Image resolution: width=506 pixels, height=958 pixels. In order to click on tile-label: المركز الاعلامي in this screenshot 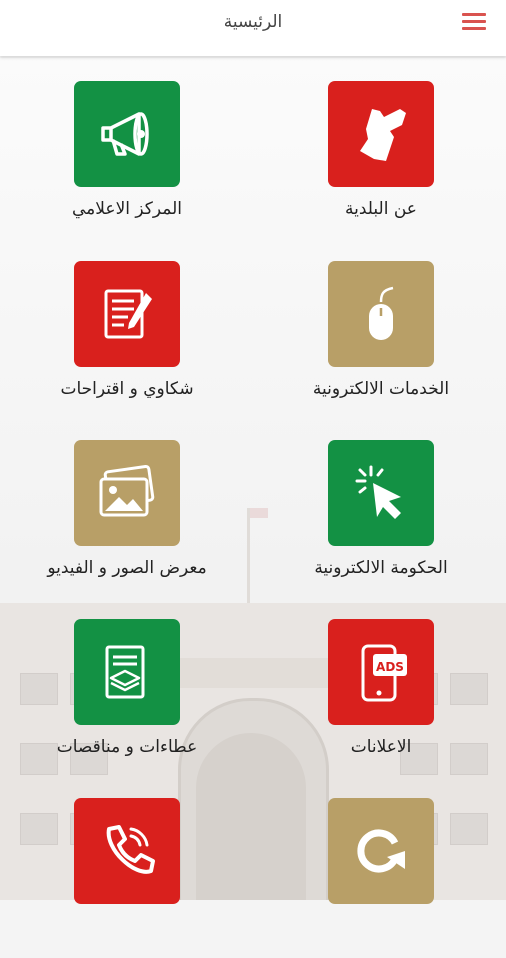, I will do `click(127, 209)`.